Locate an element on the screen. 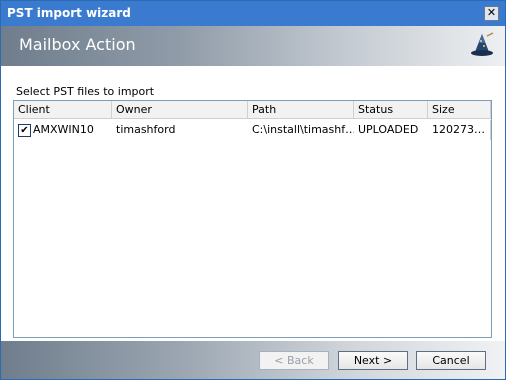 This screenshot has width=506, height=380. column-header-client: Client is located at coordinates (63, 109).